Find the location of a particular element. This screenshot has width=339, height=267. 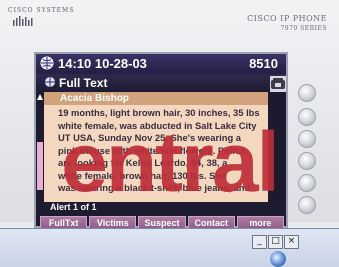

minimize-button: _ is located at coordinates (259, 242).